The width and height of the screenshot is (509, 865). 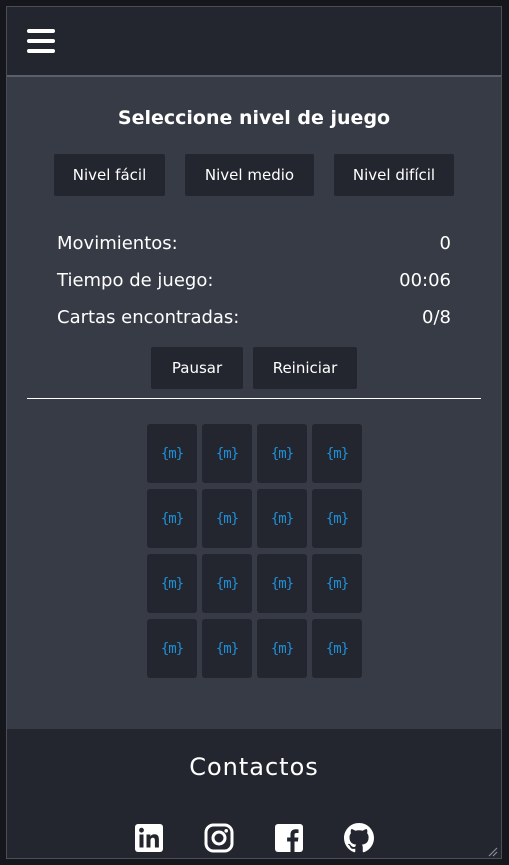 I want to click on hamburger-menu-icon, so click(x=41, y=41).